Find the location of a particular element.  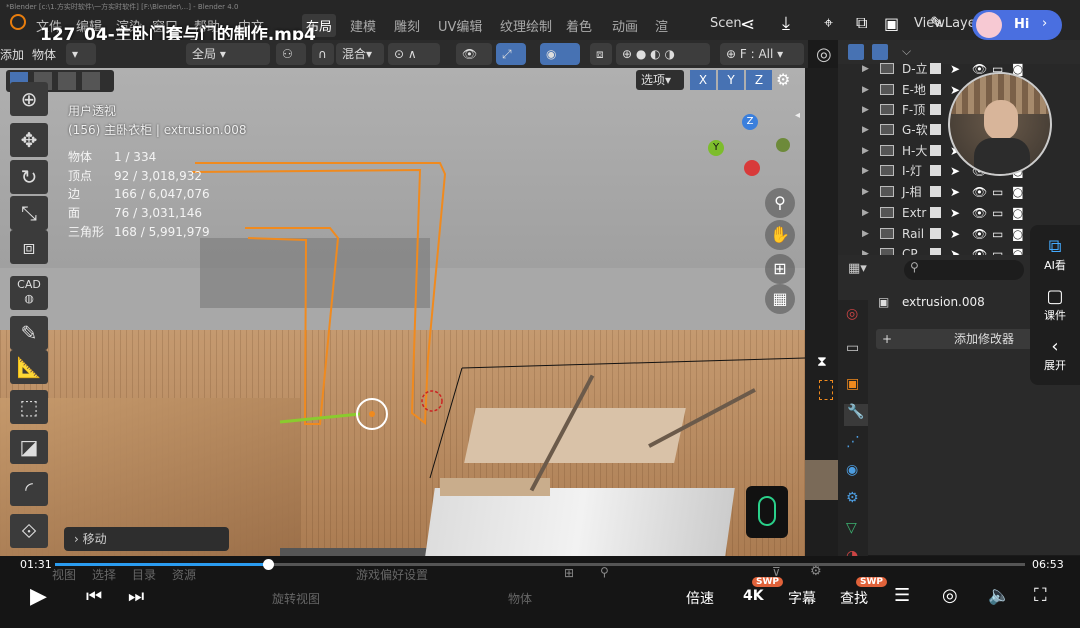

add-menu: 添加 is located at coordinates (12, 54).